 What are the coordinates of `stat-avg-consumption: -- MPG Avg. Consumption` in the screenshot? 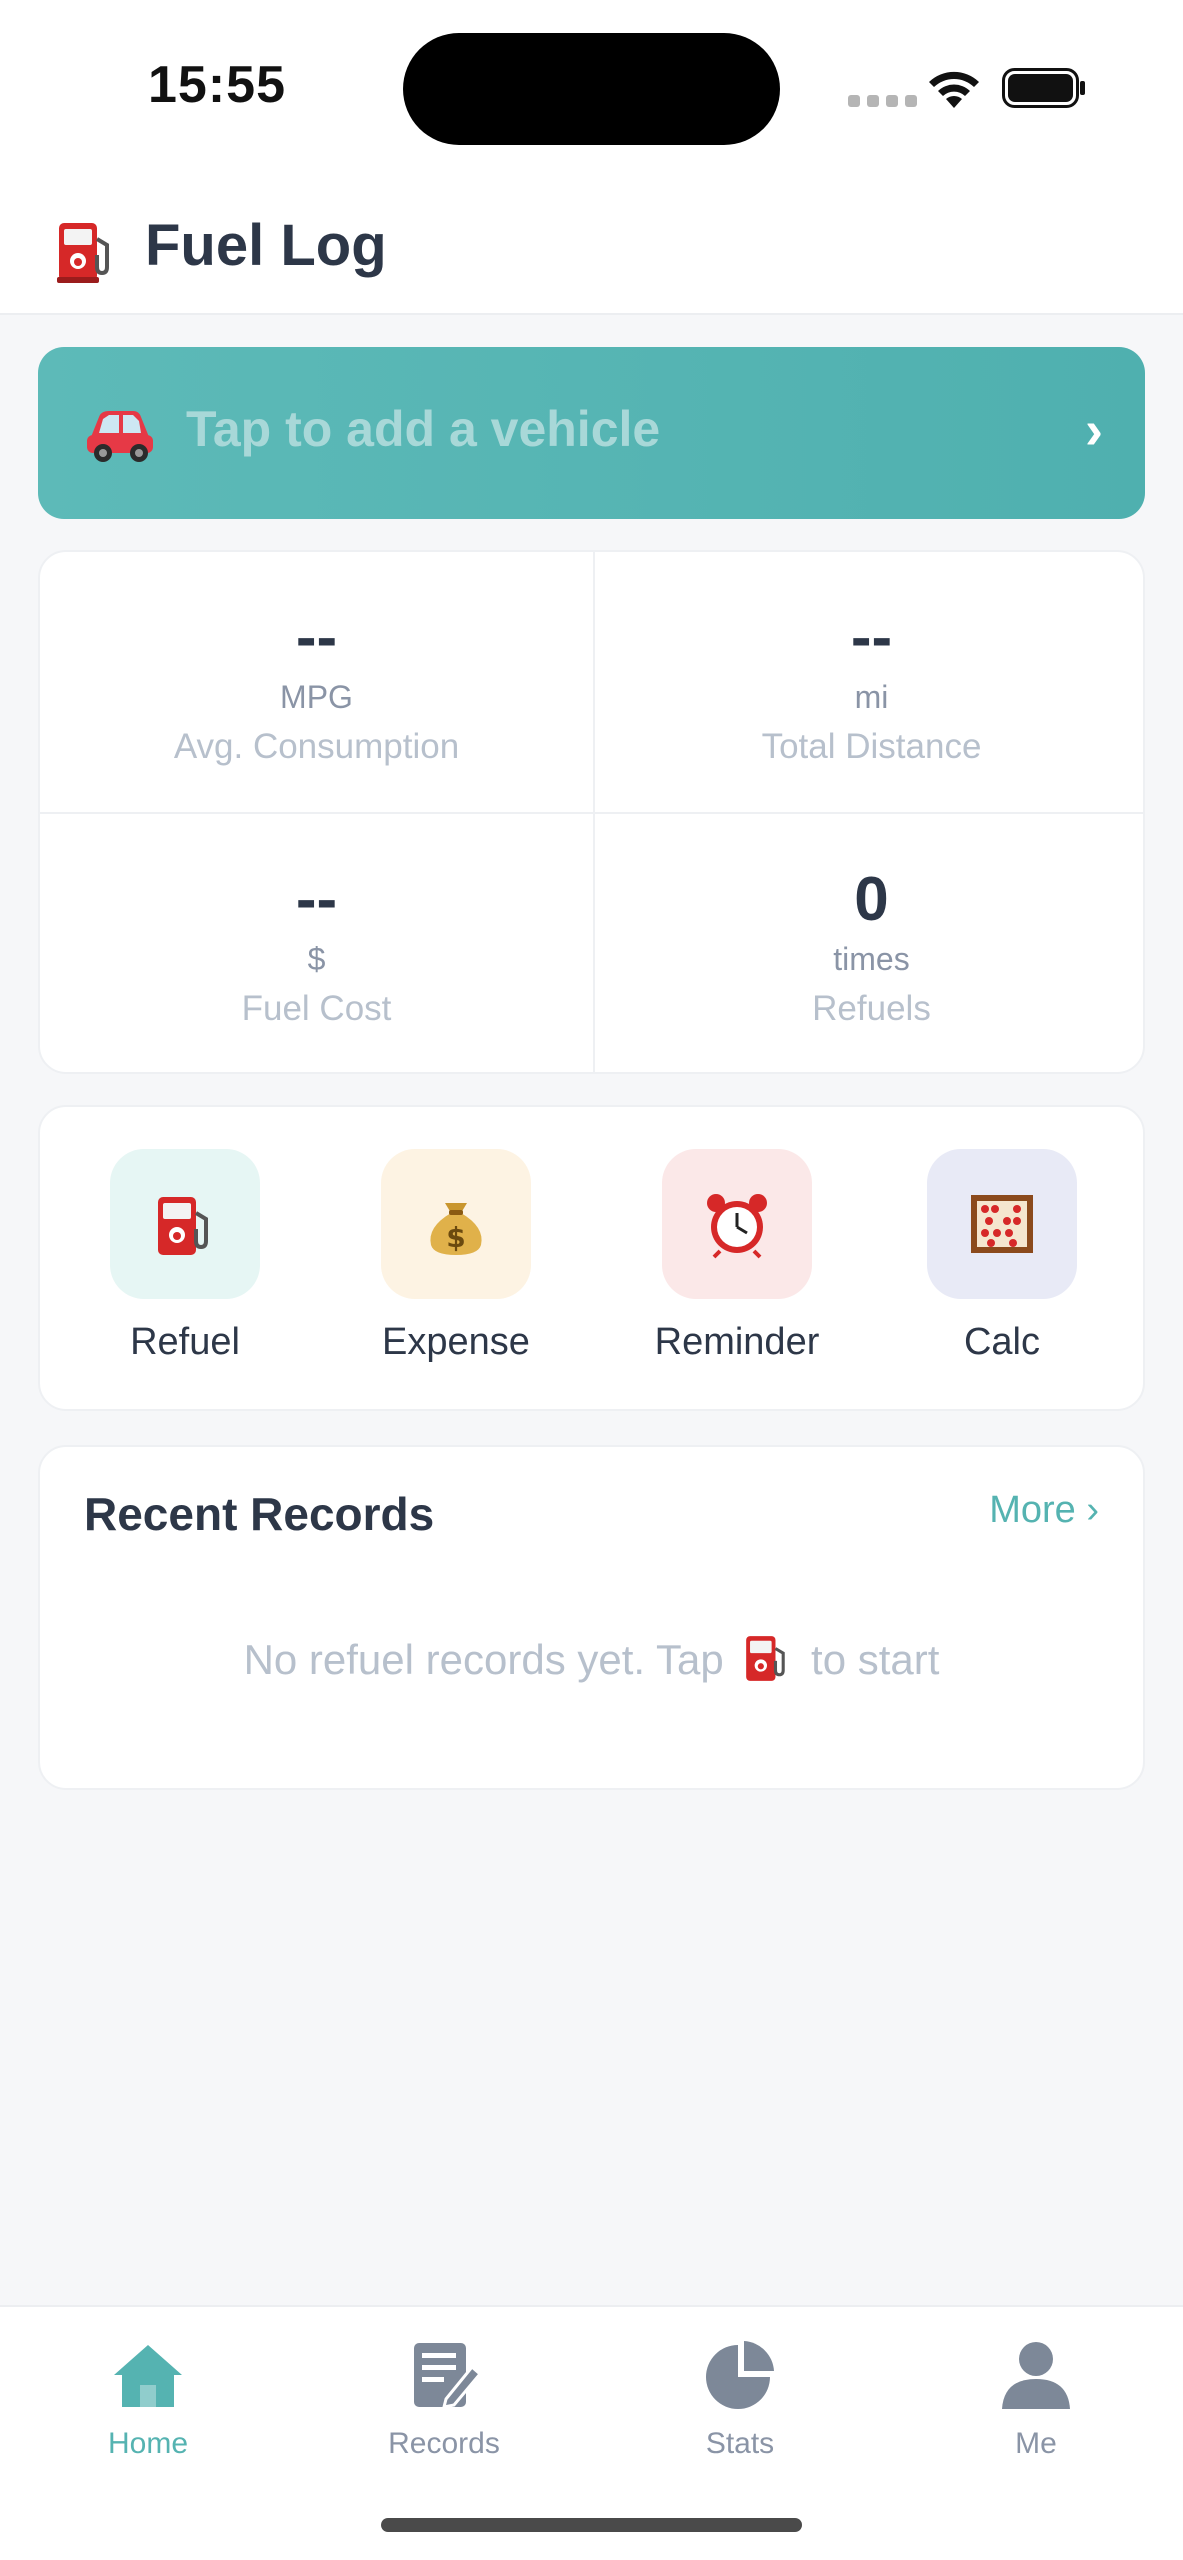 It's located at (316, 682).